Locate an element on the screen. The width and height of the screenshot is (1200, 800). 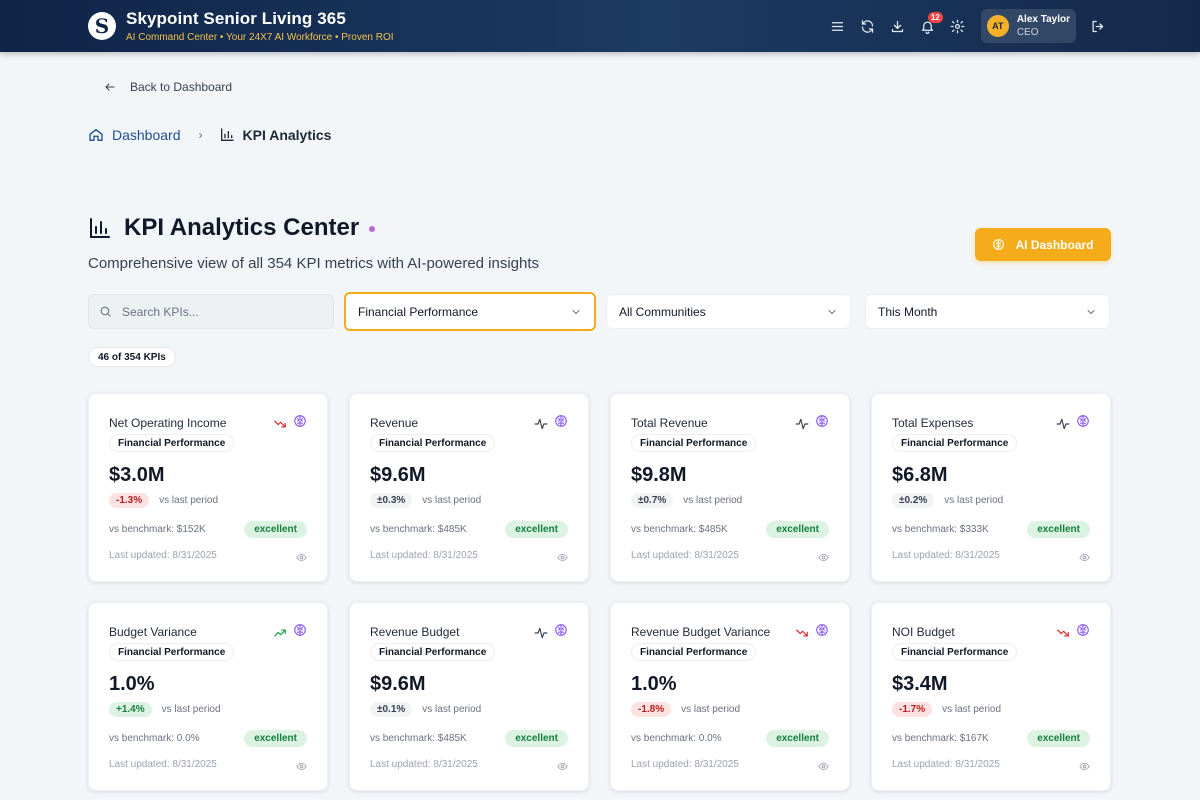
page-title: KPI Analytics Center is located at coordinates (242, 227).